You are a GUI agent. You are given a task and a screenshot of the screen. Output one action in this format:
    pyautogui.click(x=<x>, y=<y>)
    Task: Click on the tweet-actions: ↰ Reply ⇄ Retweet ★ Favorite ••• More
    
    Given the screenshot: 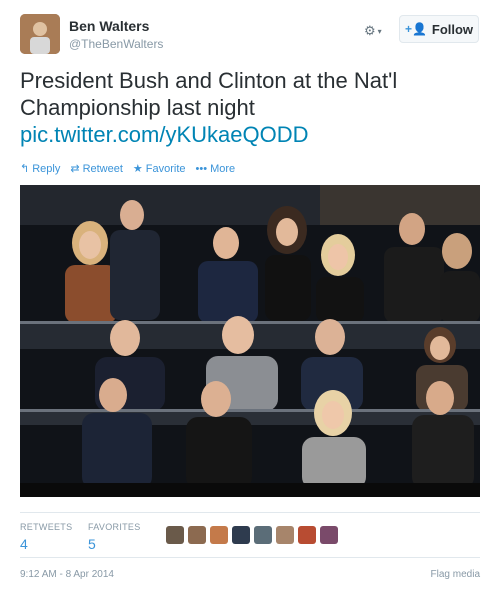 What is the action you would take?
    pyautogui.click(x=128, y=169)
    